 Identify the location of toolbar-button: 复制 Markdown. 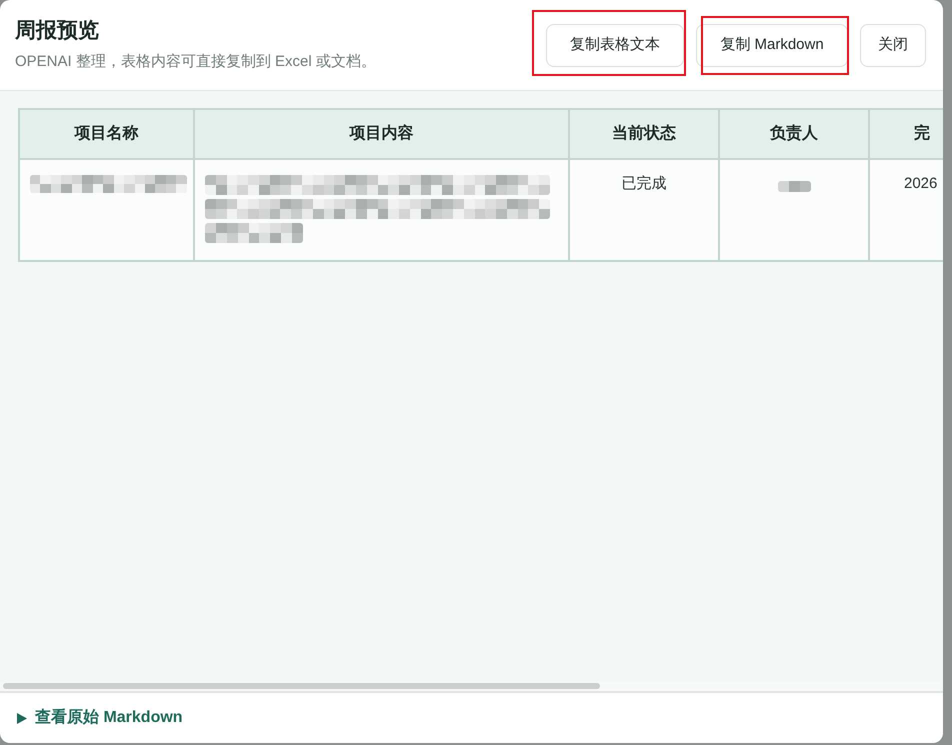
(772, 45).